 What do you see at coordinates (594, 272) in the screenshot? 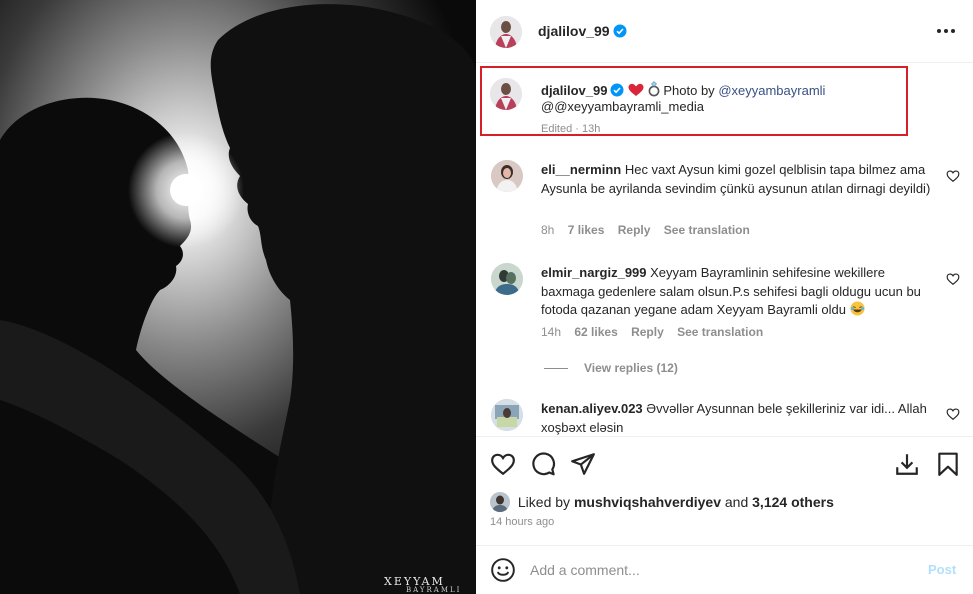
I see `comment-username: elmir_nargiz_999` at bounding box center [594, 272].